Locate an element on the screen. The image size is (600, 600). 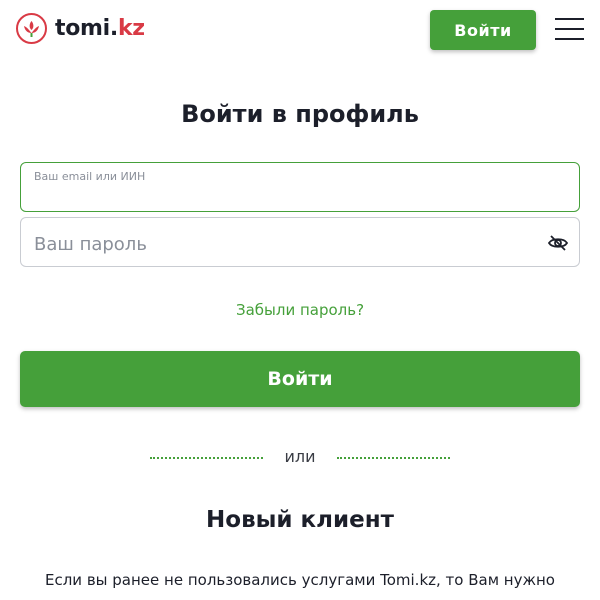
new-client-title: Новый клиент is located at coordinates (300, 520).